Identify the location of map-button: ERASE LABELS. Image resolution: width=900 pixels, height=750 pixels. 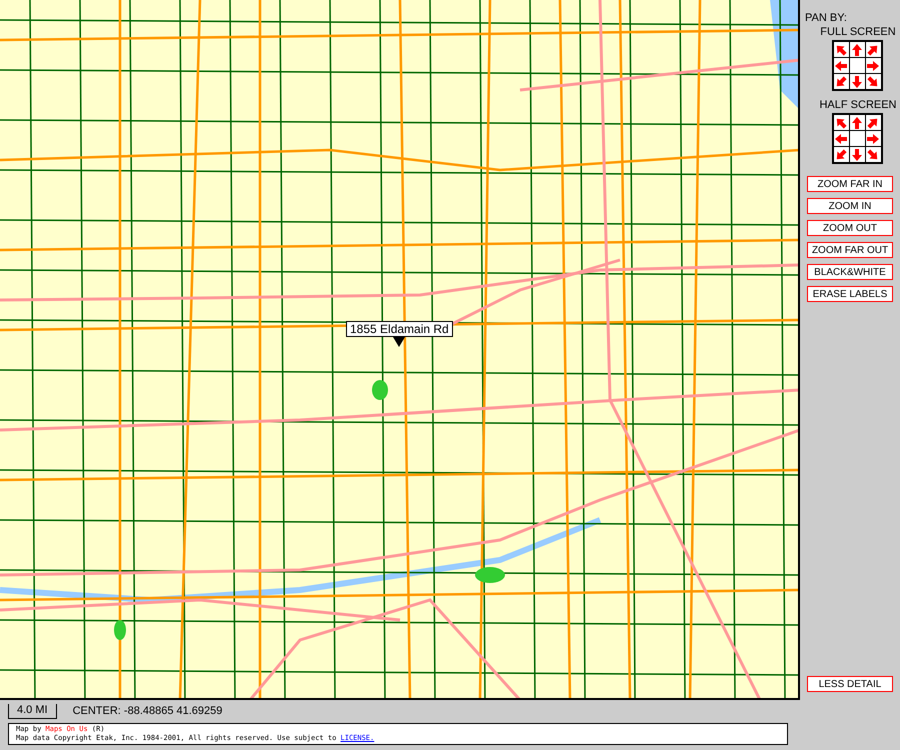
(850, 294).